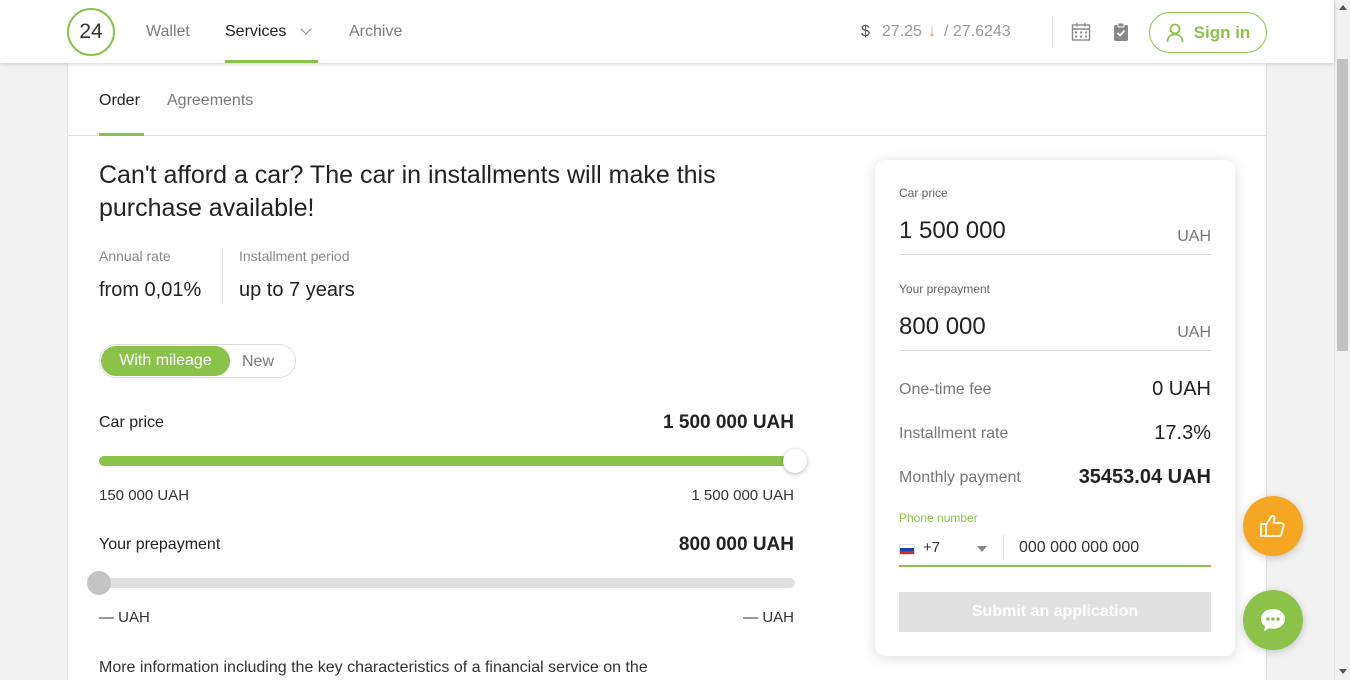 The image size is (1350, 680). What do you see at coordinates (124, 617) in the screenshot?
I see `prepayment-min: — UAH` at bounding box center [124, 617].